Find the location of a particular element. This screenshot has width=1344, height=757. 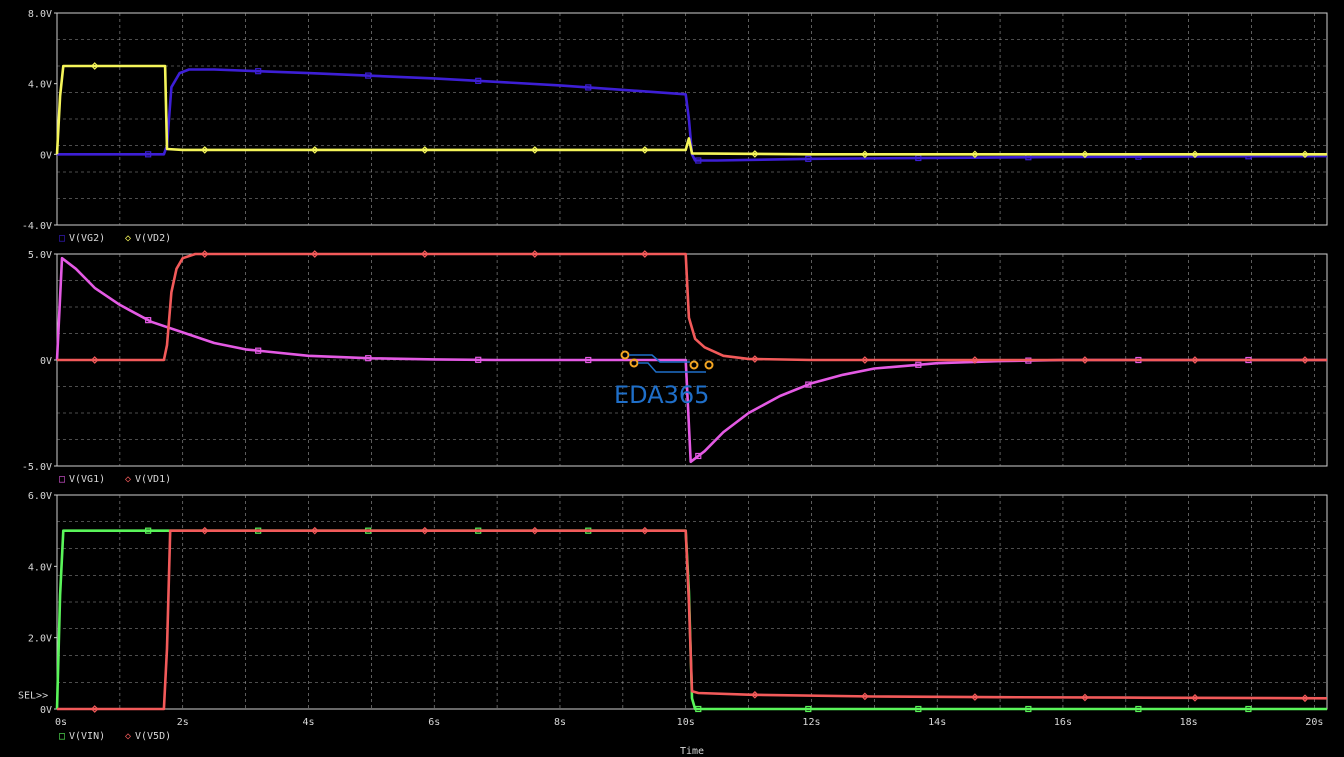

x-tick-label: 0s is located at coordinates (61, 722).